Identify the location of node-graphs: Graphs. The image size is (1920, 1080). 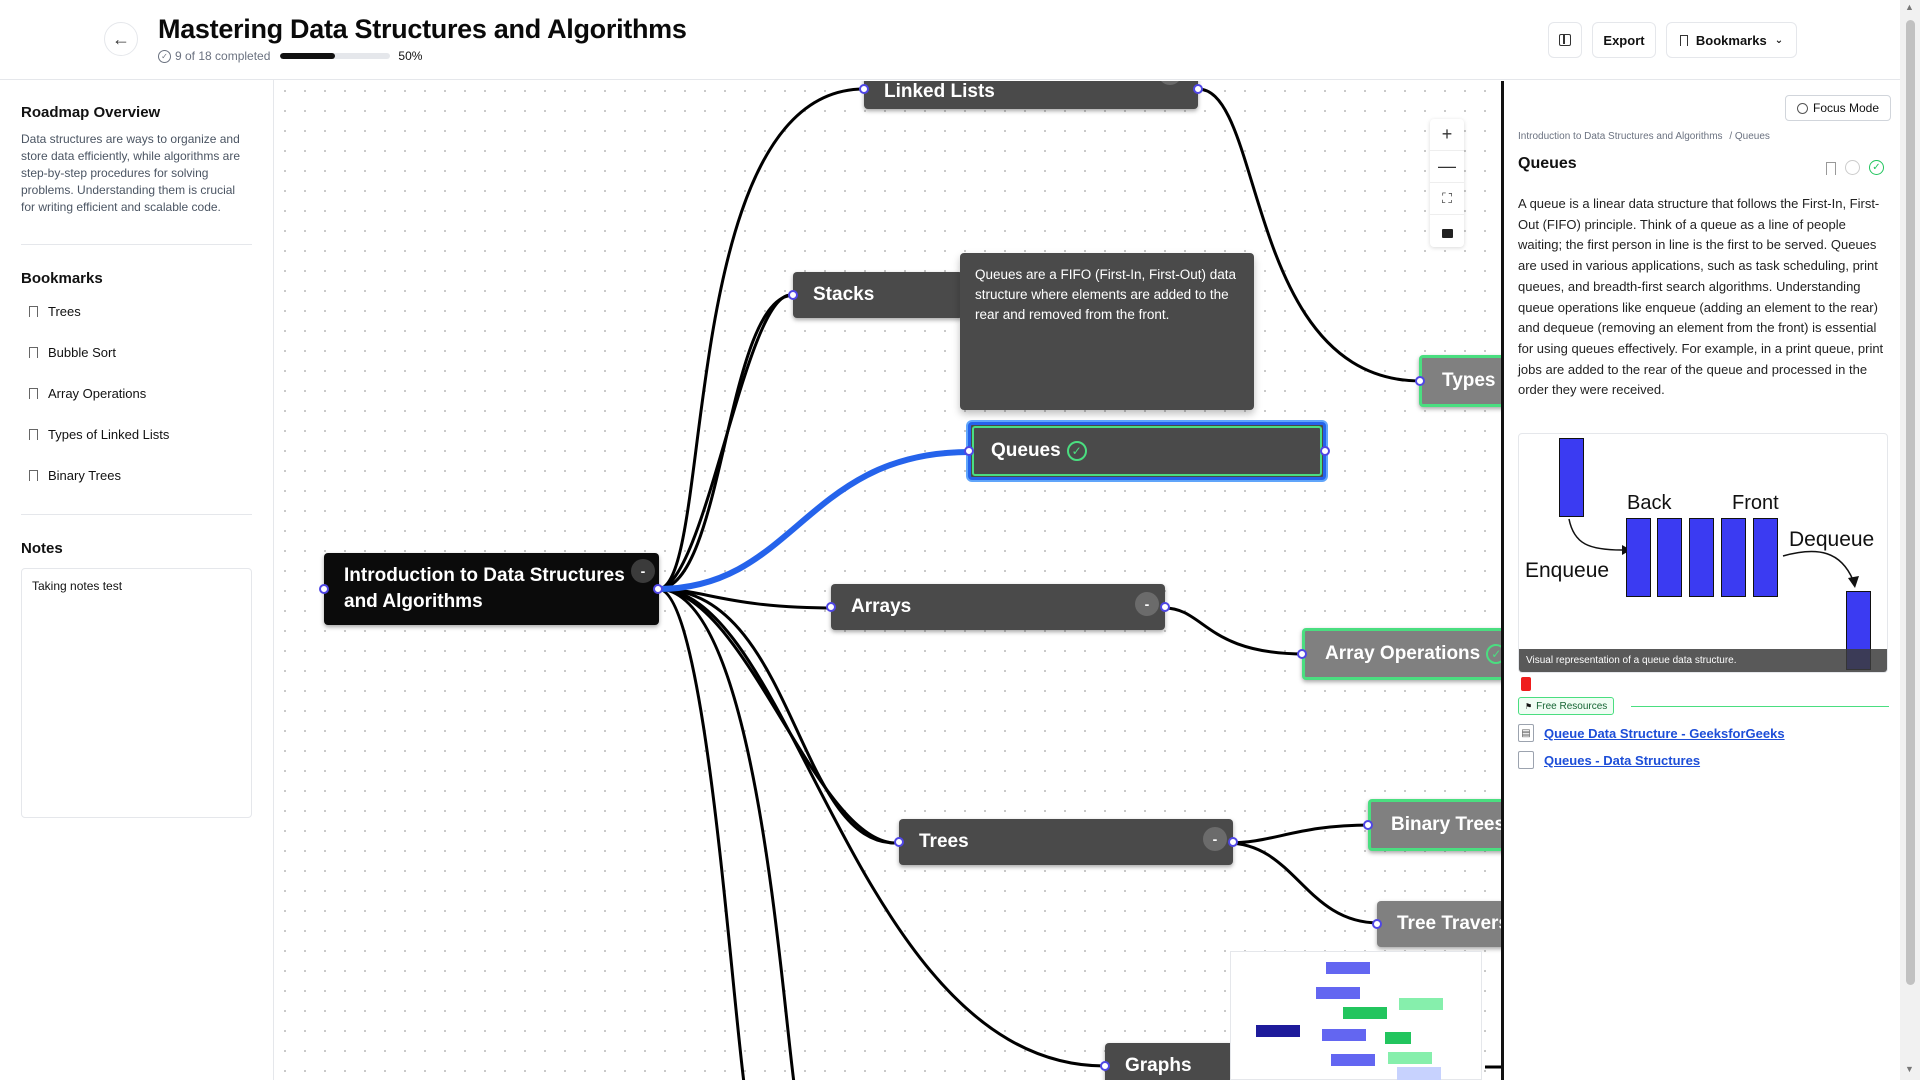
(1170, 1061).